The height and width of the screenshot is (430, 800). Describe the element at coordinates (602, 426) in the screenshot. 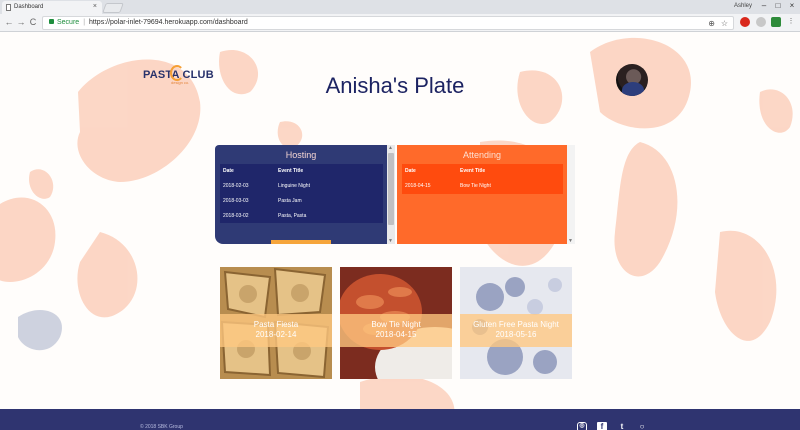

I see `facebook-icon: f` at that location.